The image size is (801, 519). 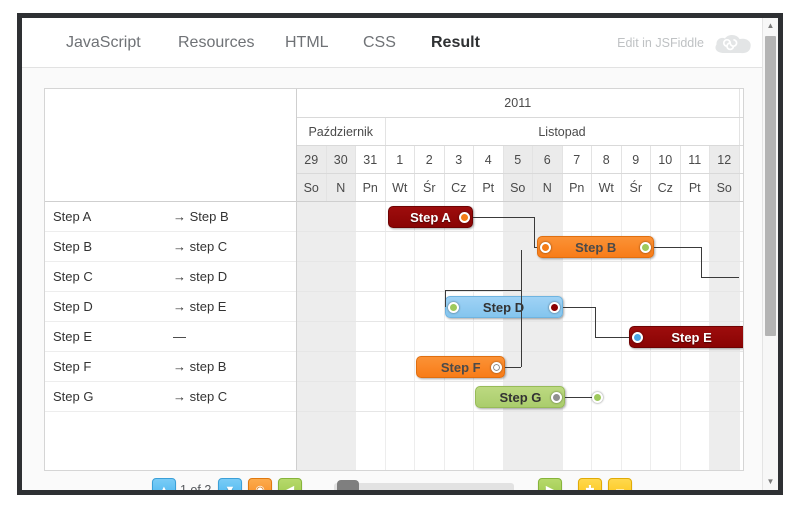 What do you see at coordinates (348, 485) in the screenshot?
I see `scrollbar-thumb` at bounding box center [348, 485].